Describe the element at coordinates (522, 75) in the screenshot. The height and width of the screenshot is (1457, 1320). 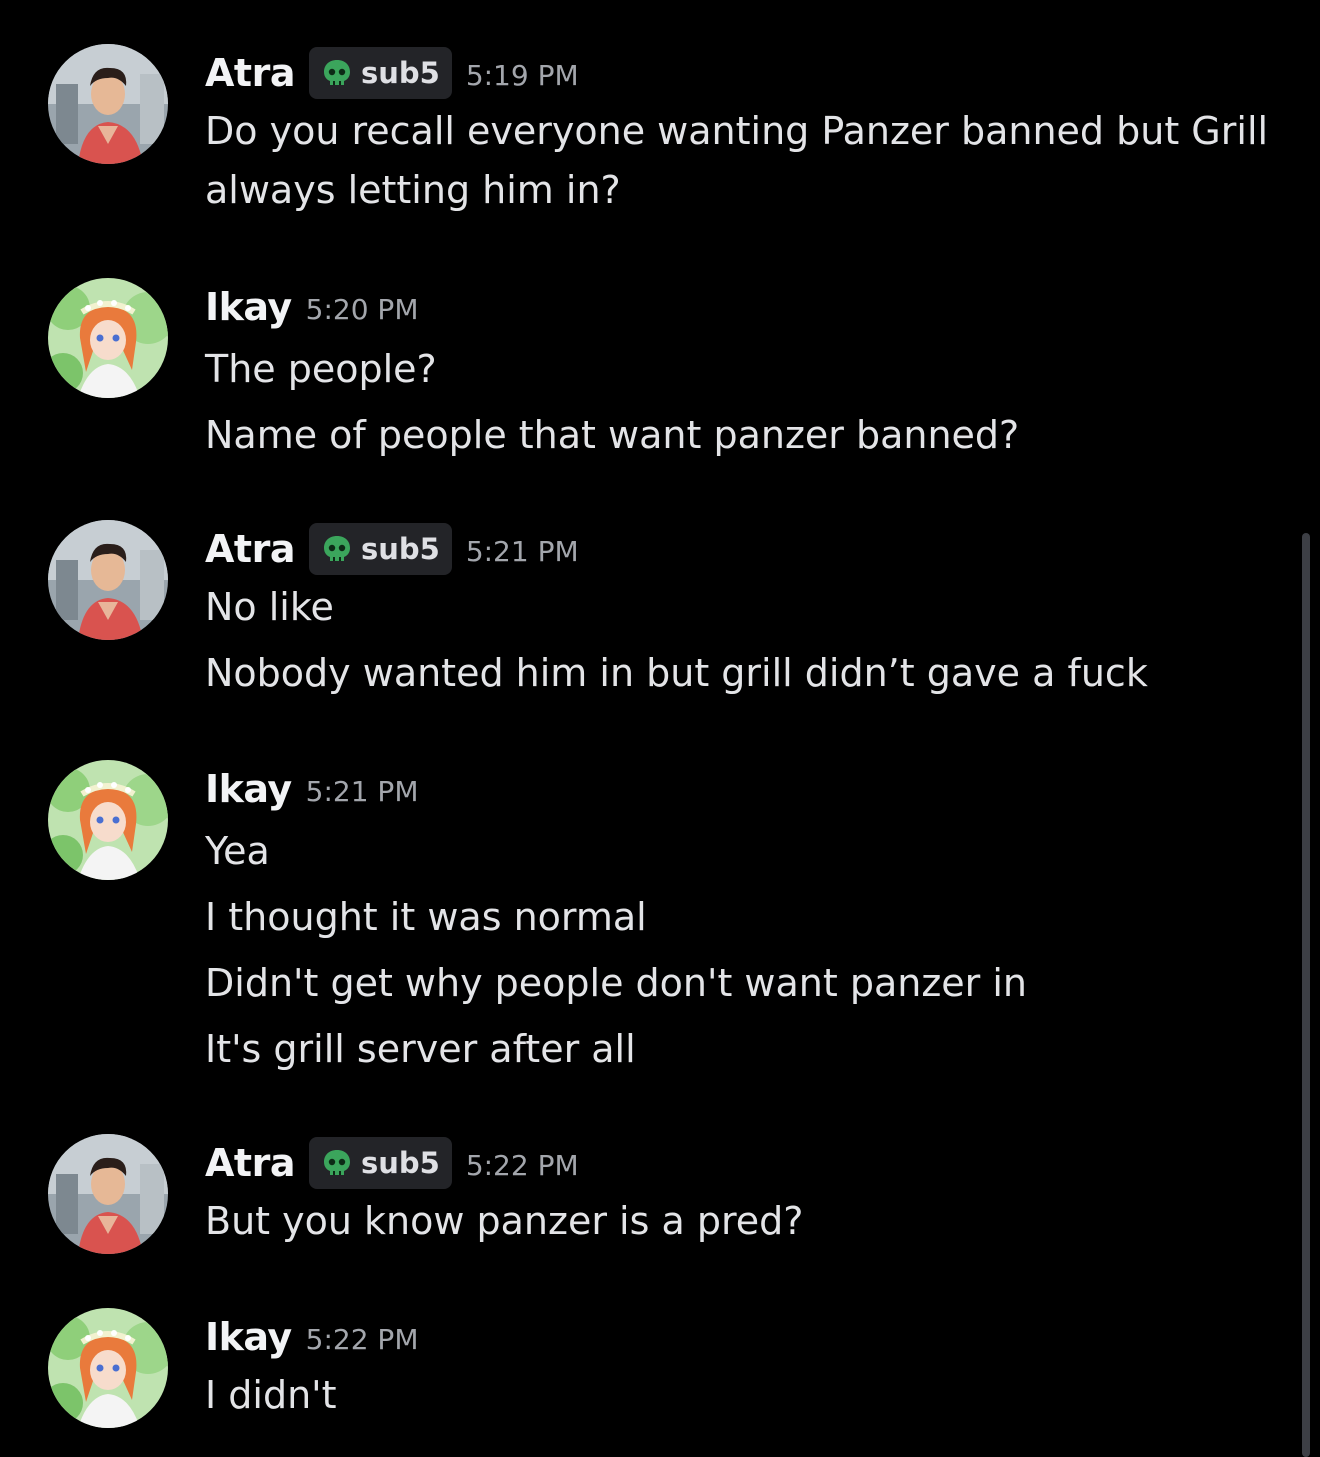
I see `timestamp: 5:19 PM` at that location.